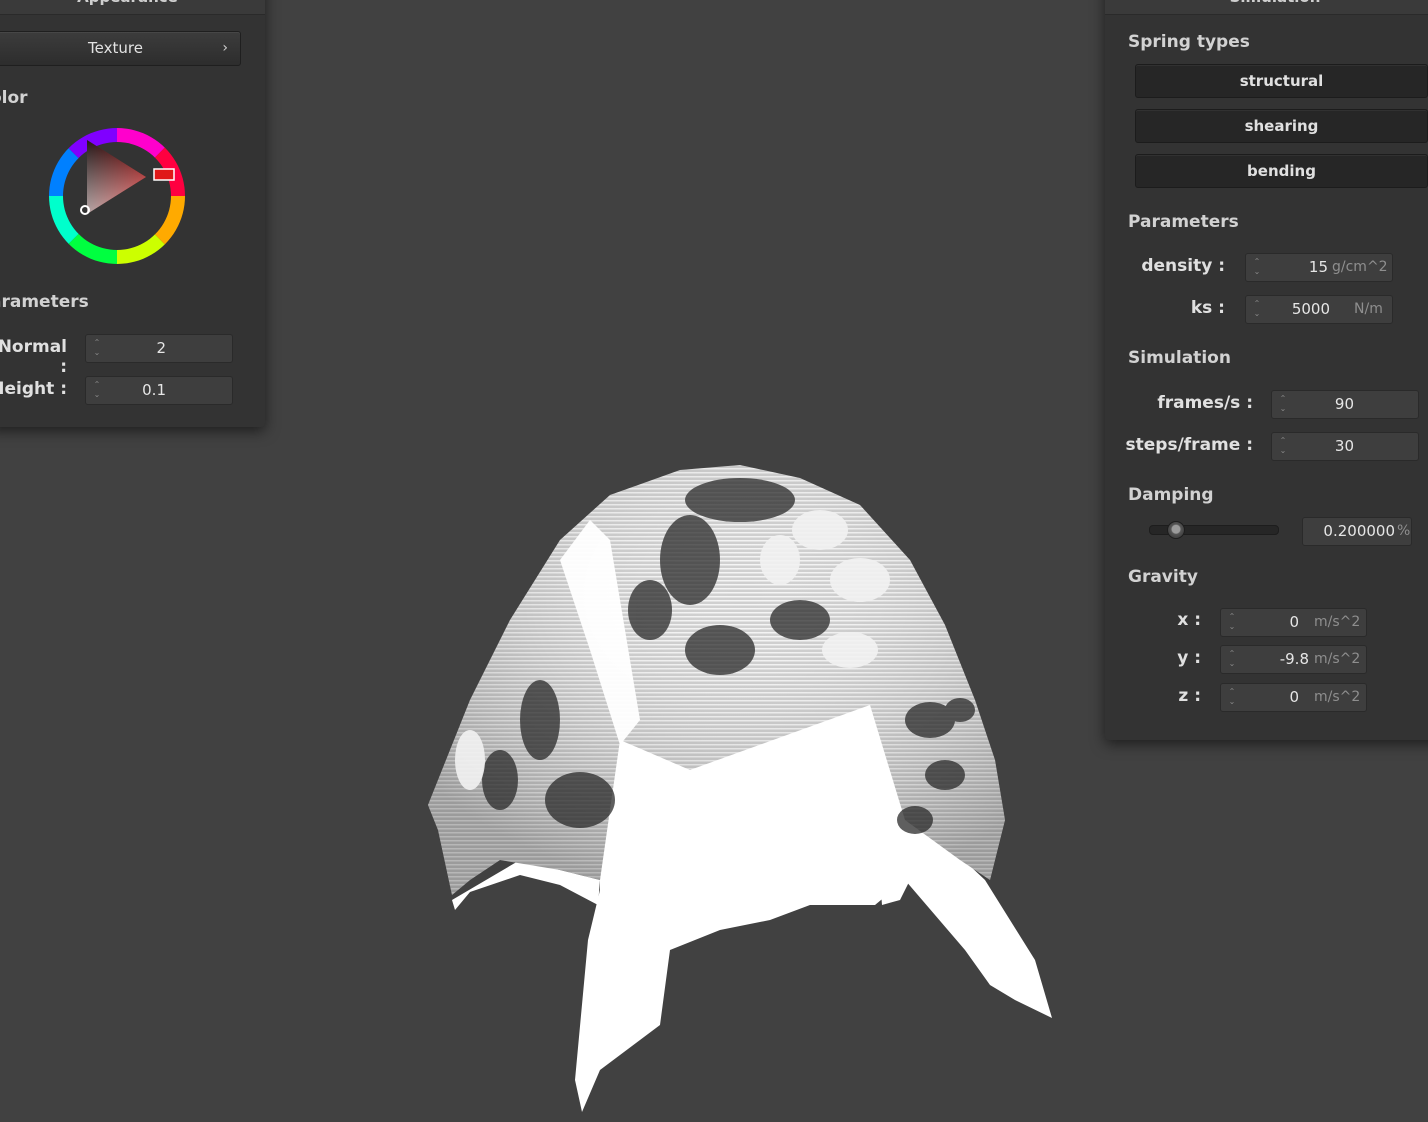 The image size is (1428, 1122). I want to click on shearing-button: shearing, so click(1281, 126).